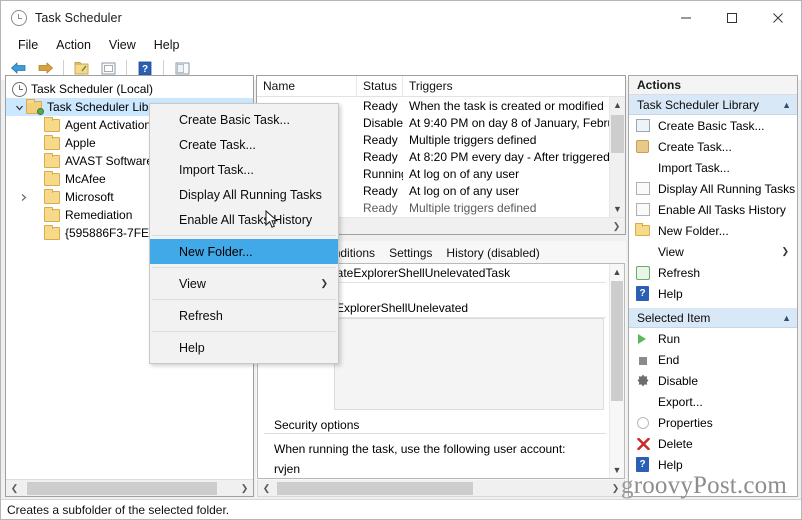  What do you see at coordinates (317, 425) in the screenshot?
I see `security-options-title: Security options` at bounding box center [317, 425].